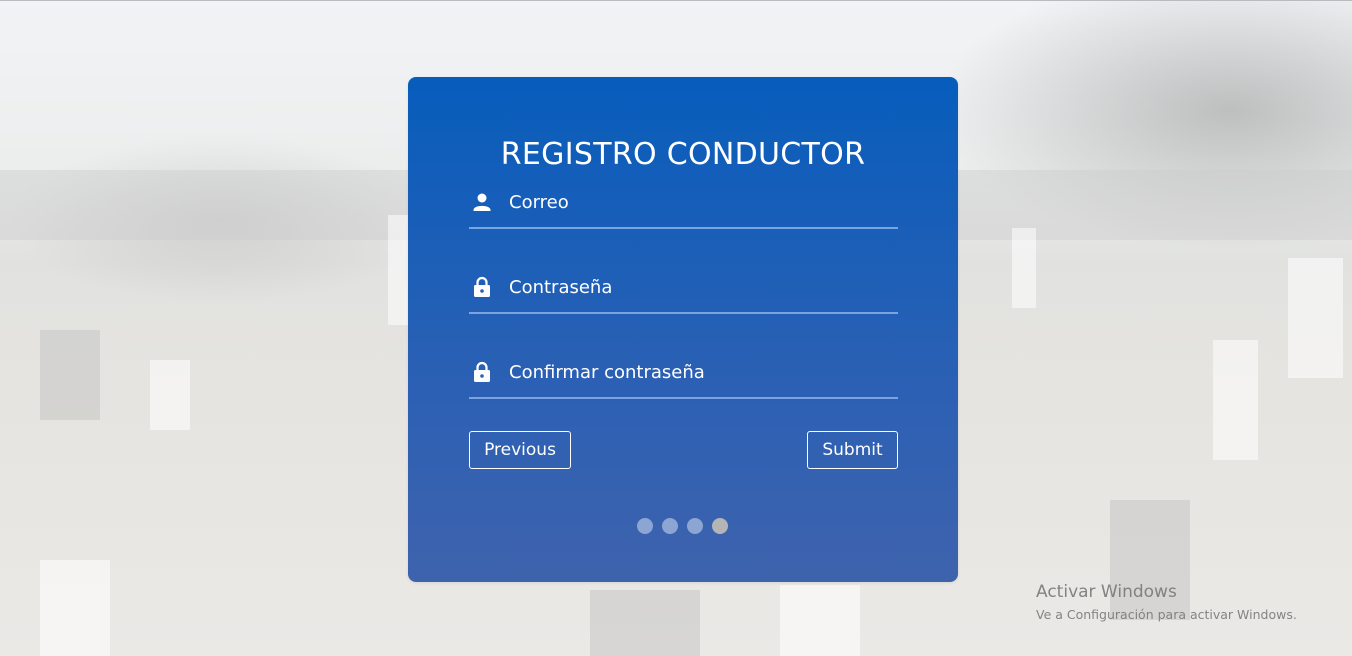 This screenshot has width=1352, height=656. Describe the element at coordinates (520, 450) in the screenshot. I see `previous-button: Previous` at that location.